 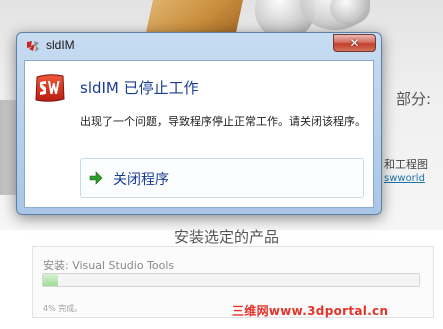 I want to click on close-button: ✕, so click(x=354, y=43).